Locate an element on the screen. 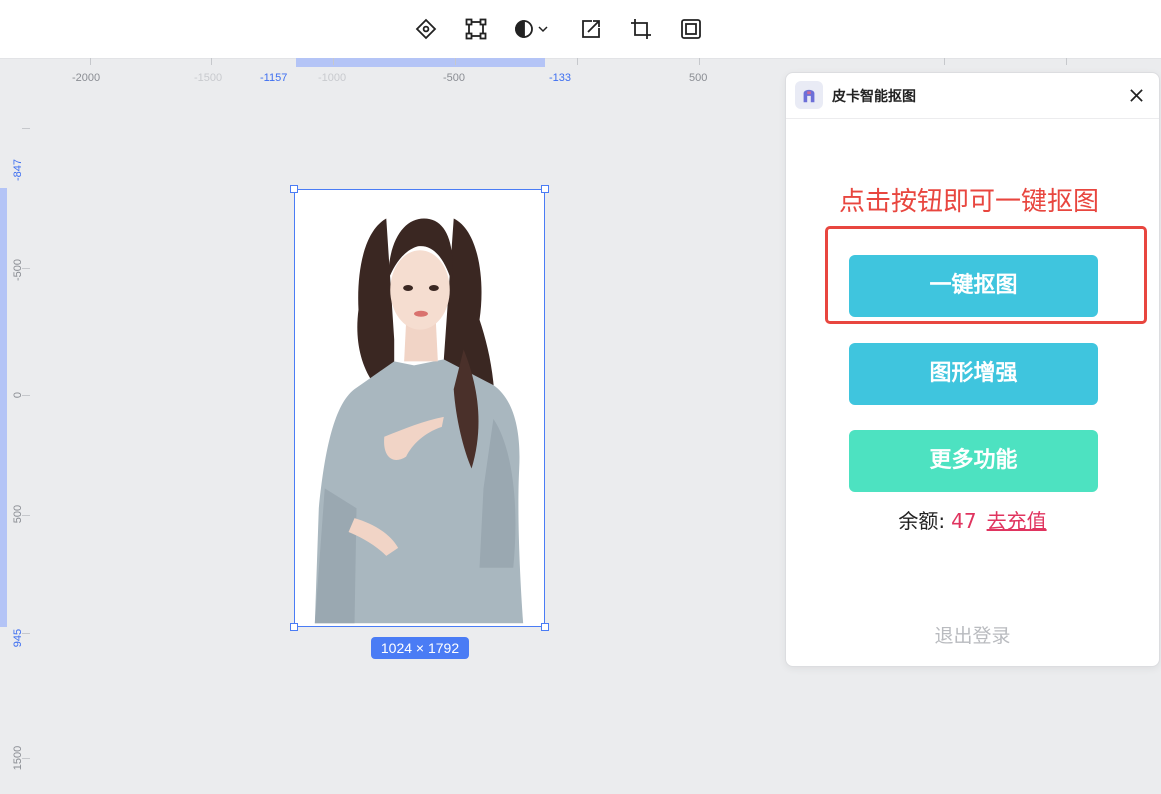 The image size is (1161, 794). ruler-left-label: 500 is located at coordinates (18, 514).